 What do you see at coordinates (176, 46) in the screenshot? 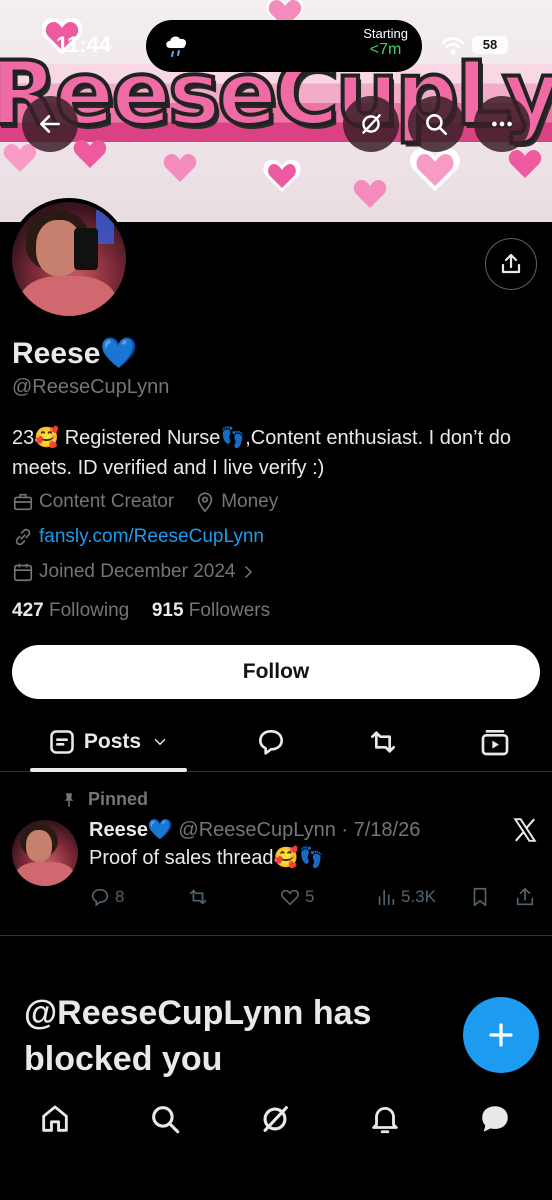
I see `rain-cloud-icon` at bounding box center [176, 46].